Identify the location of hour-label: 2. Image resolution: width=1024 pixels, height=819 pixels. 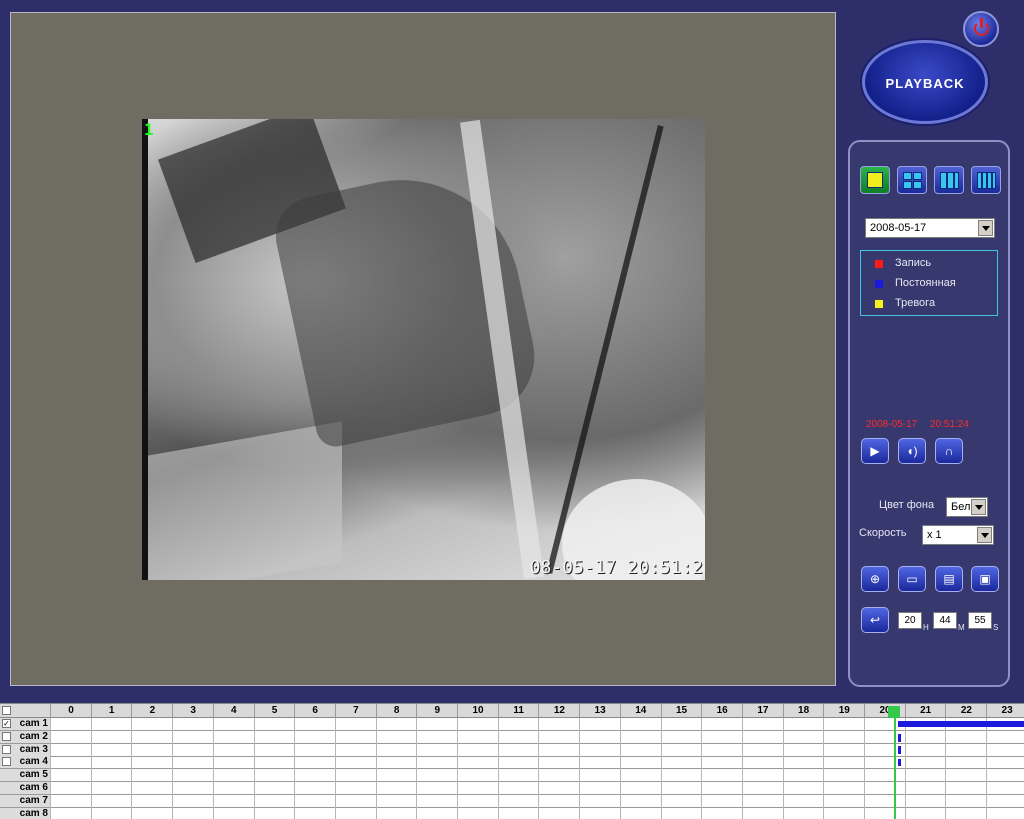
(151, 711).